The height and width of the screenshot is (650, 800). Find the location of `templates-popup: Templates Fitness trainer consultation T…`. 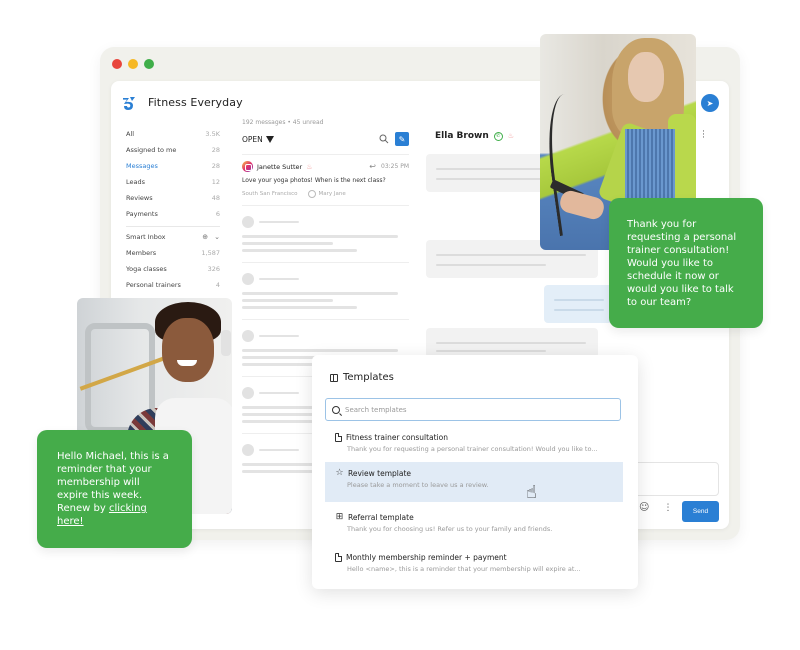

templates-popup: Templates Fitness trainer consultation T… is located at coordinates (475, 472).